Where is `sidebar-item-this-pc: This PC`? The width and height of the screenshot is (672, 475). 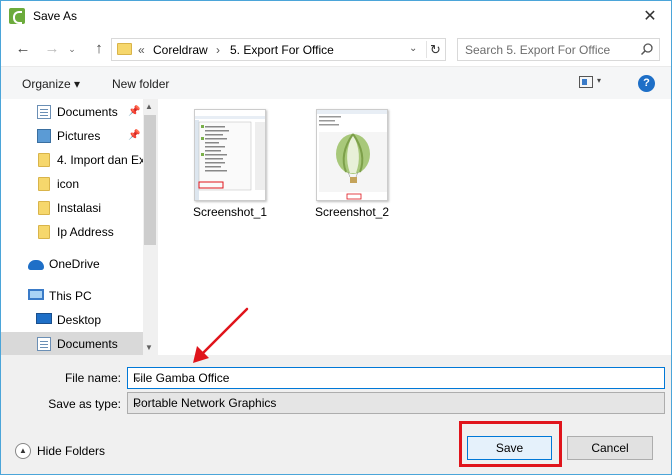
sidebar-item-this-pc: This PC is located at coordinates (72, 296).